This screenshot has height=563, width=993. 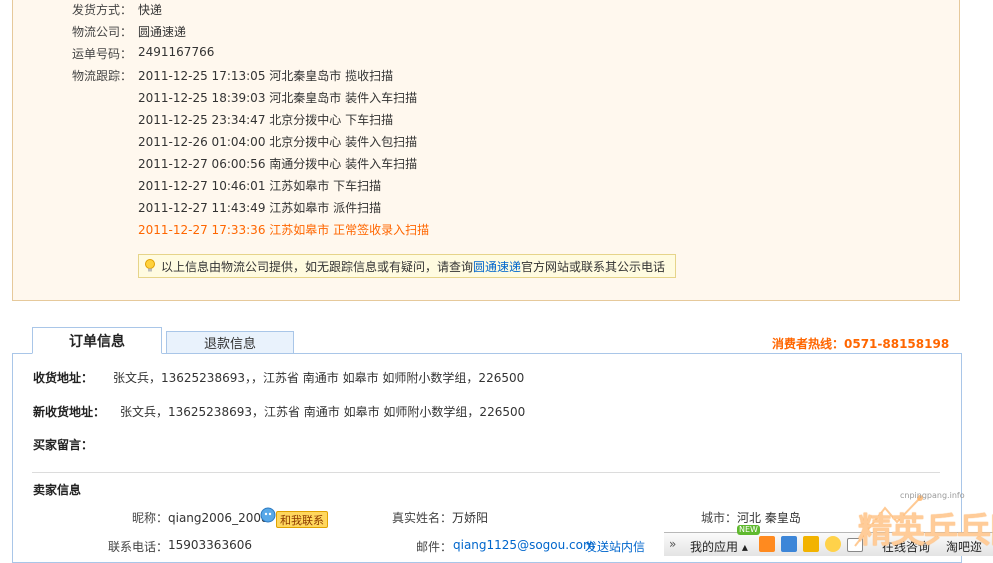 I want to click on shipping-method-label: 发货方式：, so click(x=102, y=10).